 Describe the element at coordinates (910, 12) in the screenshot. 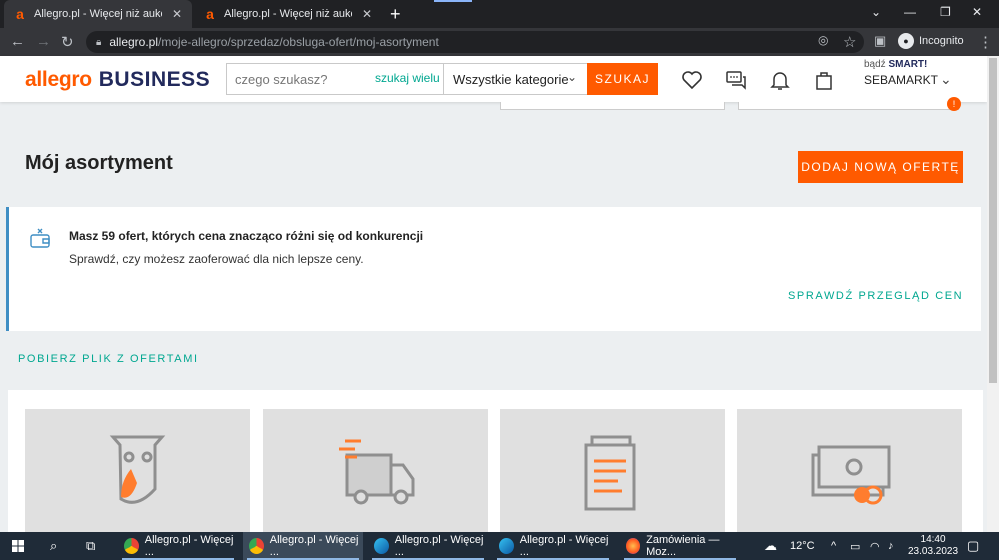

I see `minimize-icon: —` at that location.